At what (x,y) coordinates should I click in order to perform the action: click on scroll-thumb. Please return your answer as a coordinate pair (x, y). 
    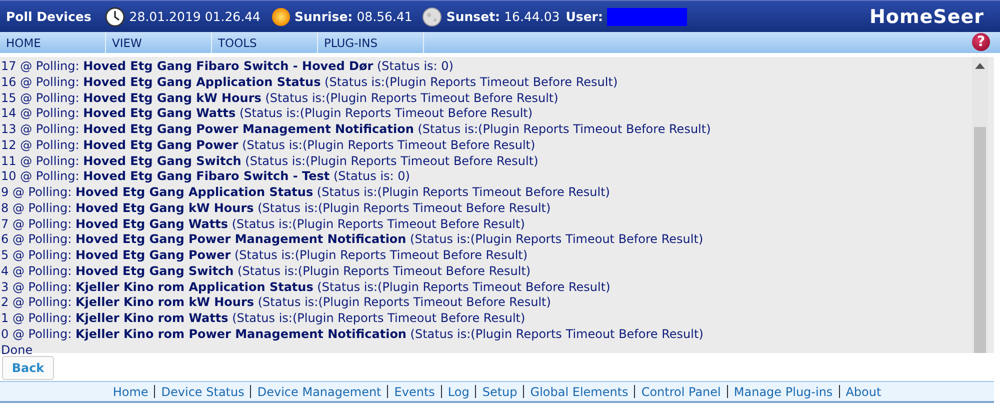
    Looking at the image, I should click on (980, 239).